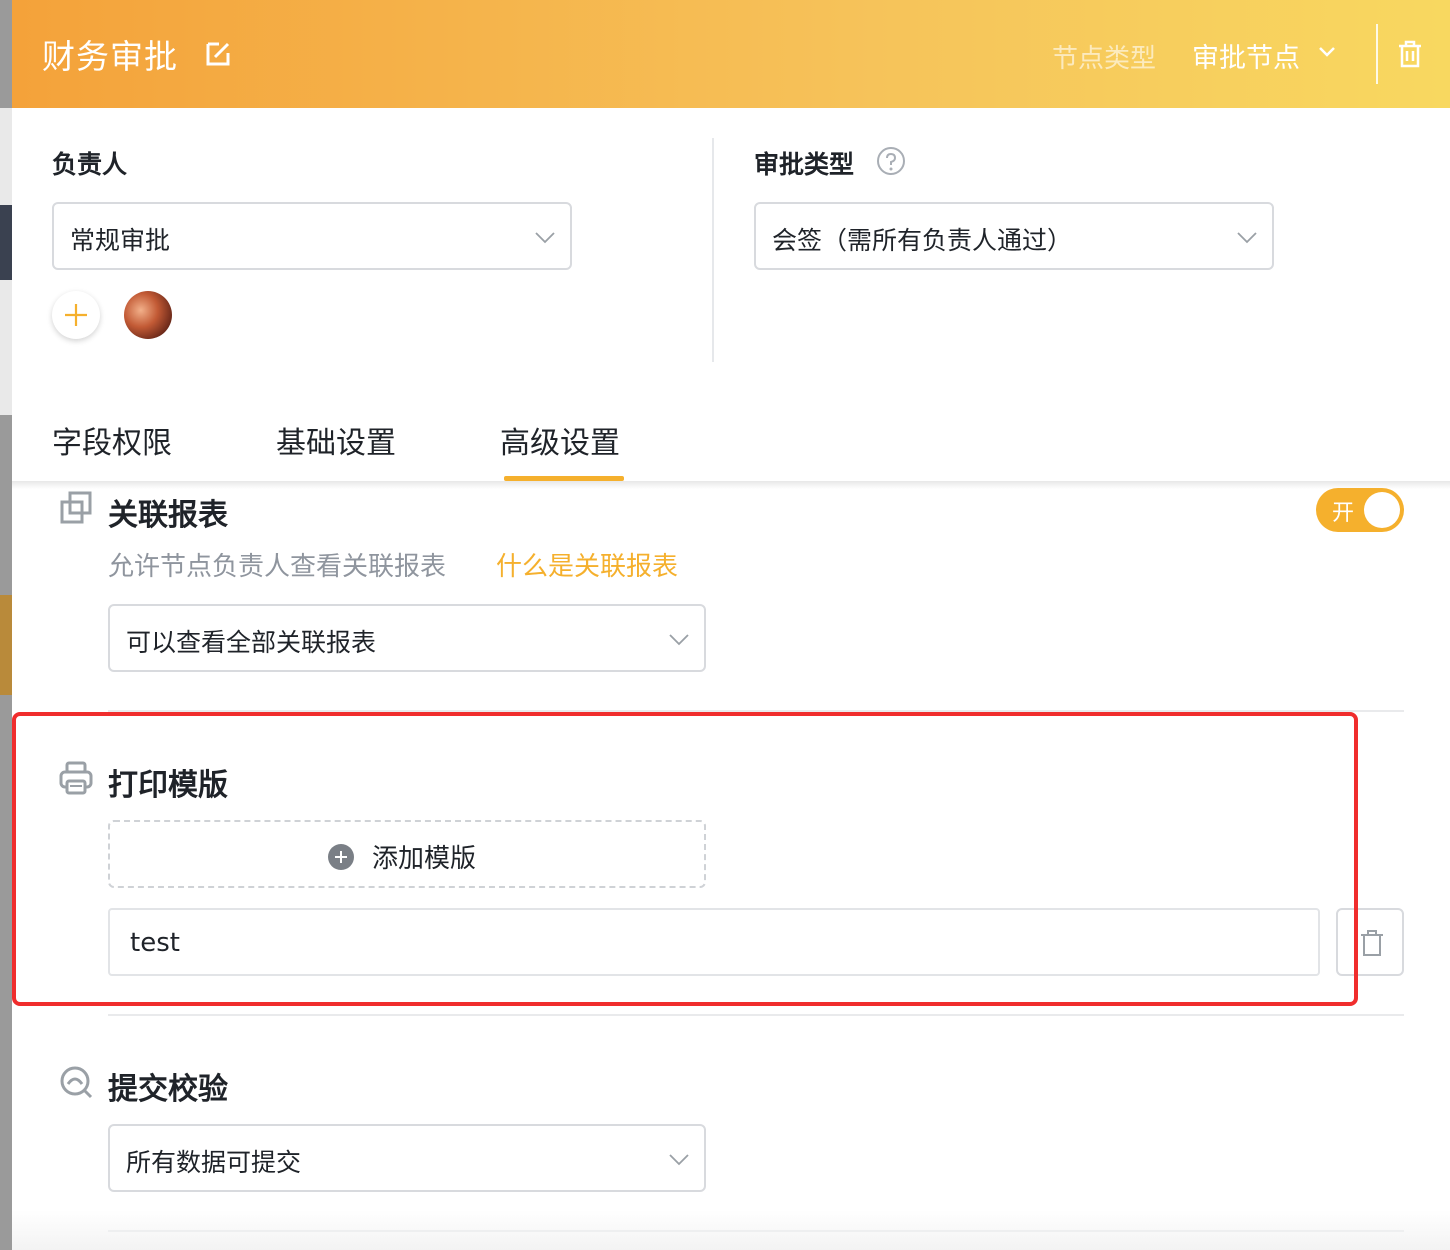 The width and height of the screenshot is (1450, 1250). I want to click on submit-check-select-value: 所有数据可提交, so click(214, 1162).